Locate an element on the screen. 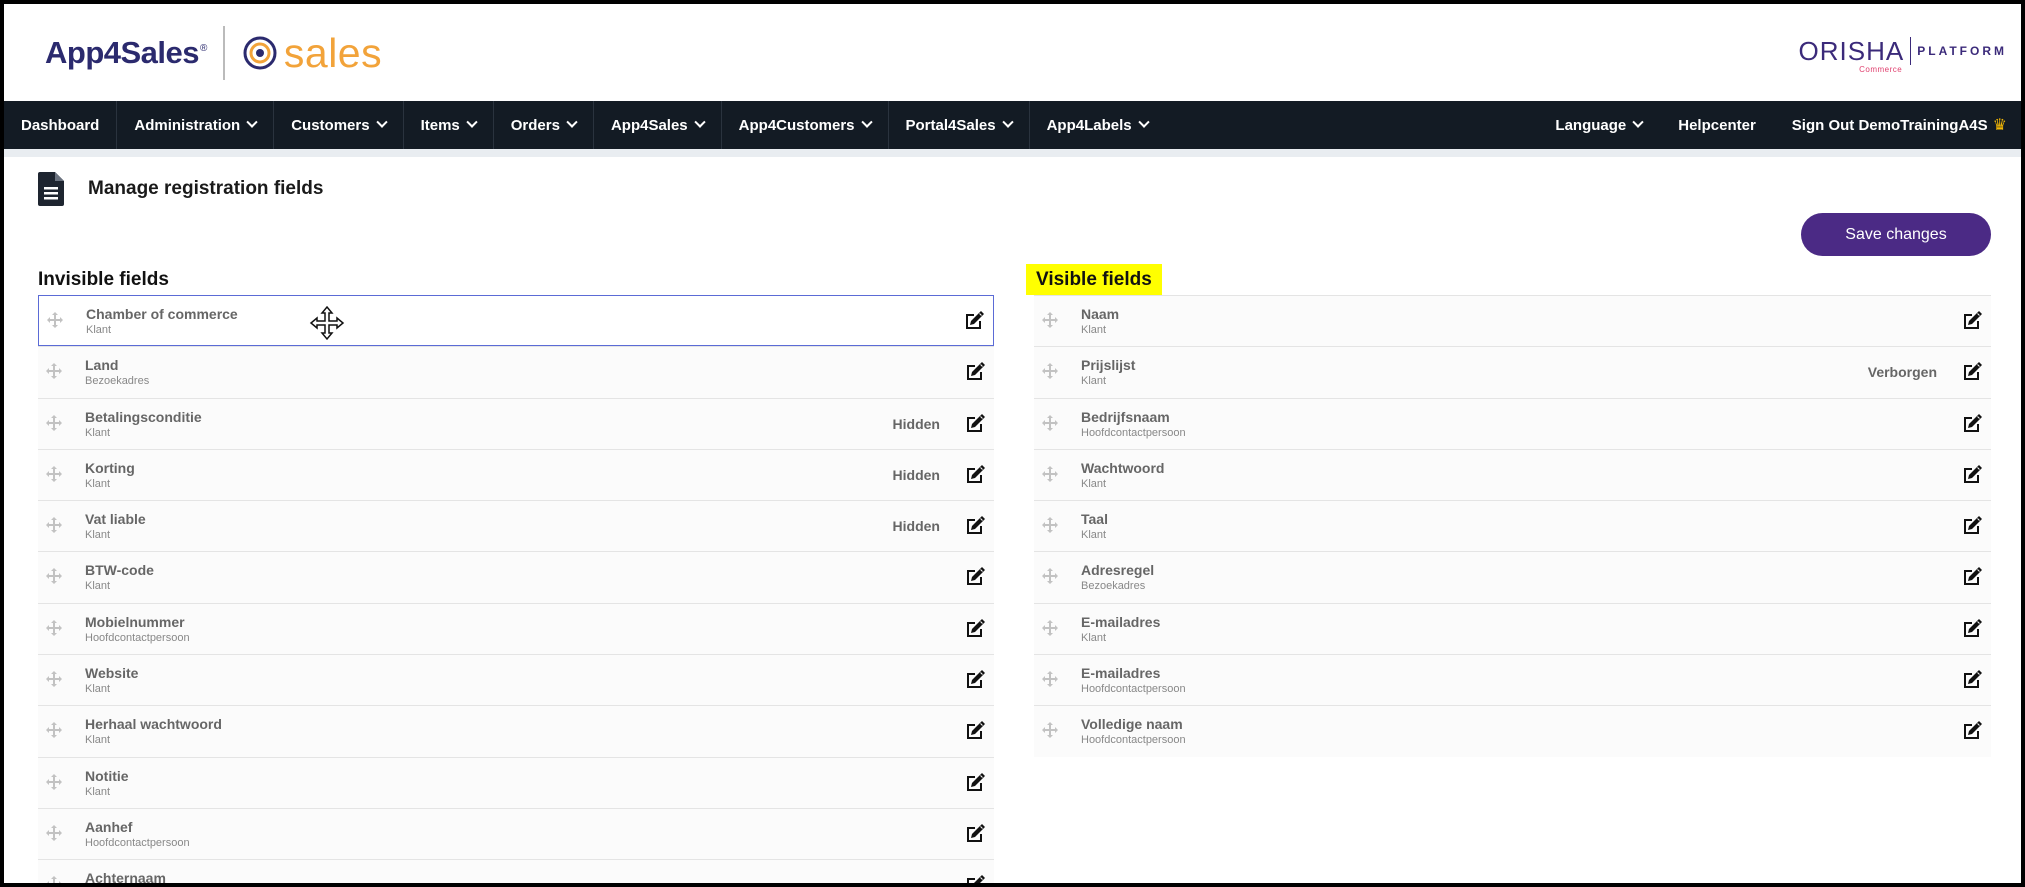 The height and width of the screenshot is (887, 2025). field-row: Korting Klant Hidden is located at coordinates (516, 474).